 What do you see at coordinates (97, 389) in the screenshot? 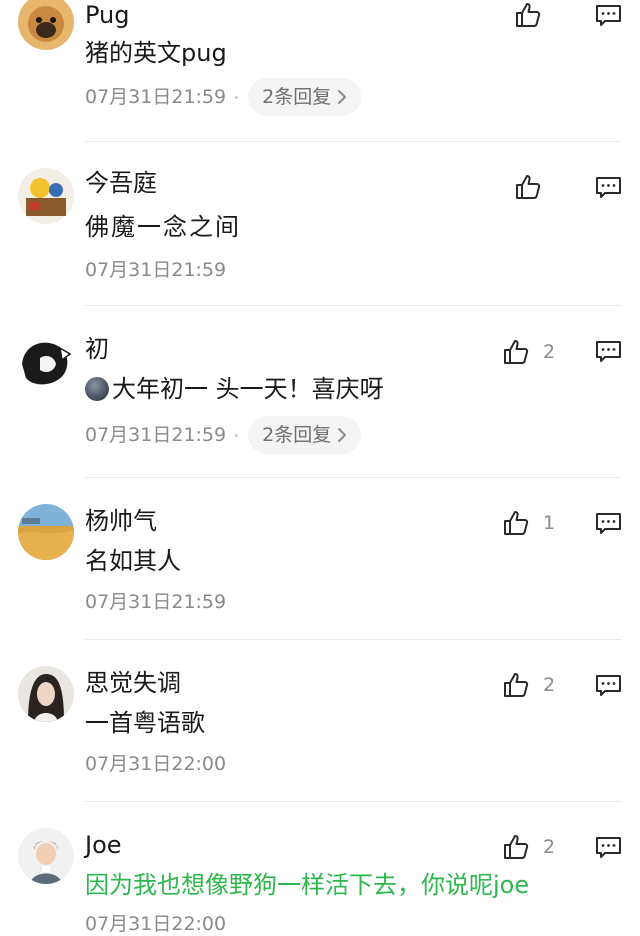
I see `moon-emoji-icon` at bounding box center [97, 389].